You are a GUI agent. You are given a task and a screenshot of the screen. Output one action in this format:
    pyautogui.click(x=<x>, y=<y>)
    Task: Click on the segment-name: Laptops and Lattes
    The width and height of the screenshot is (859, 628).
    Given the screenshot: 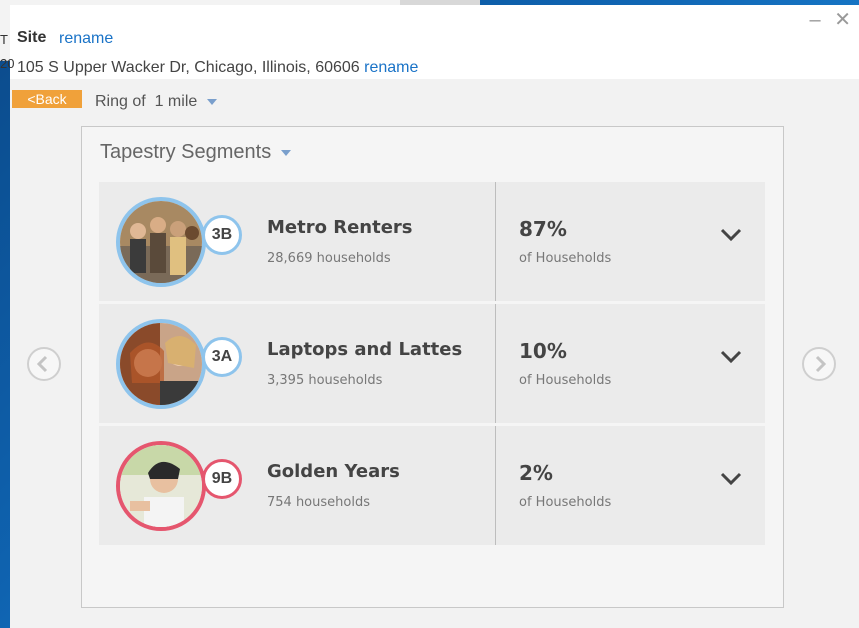 What is the action you would take?
    pyautogui.click(x=365, y=349)
    